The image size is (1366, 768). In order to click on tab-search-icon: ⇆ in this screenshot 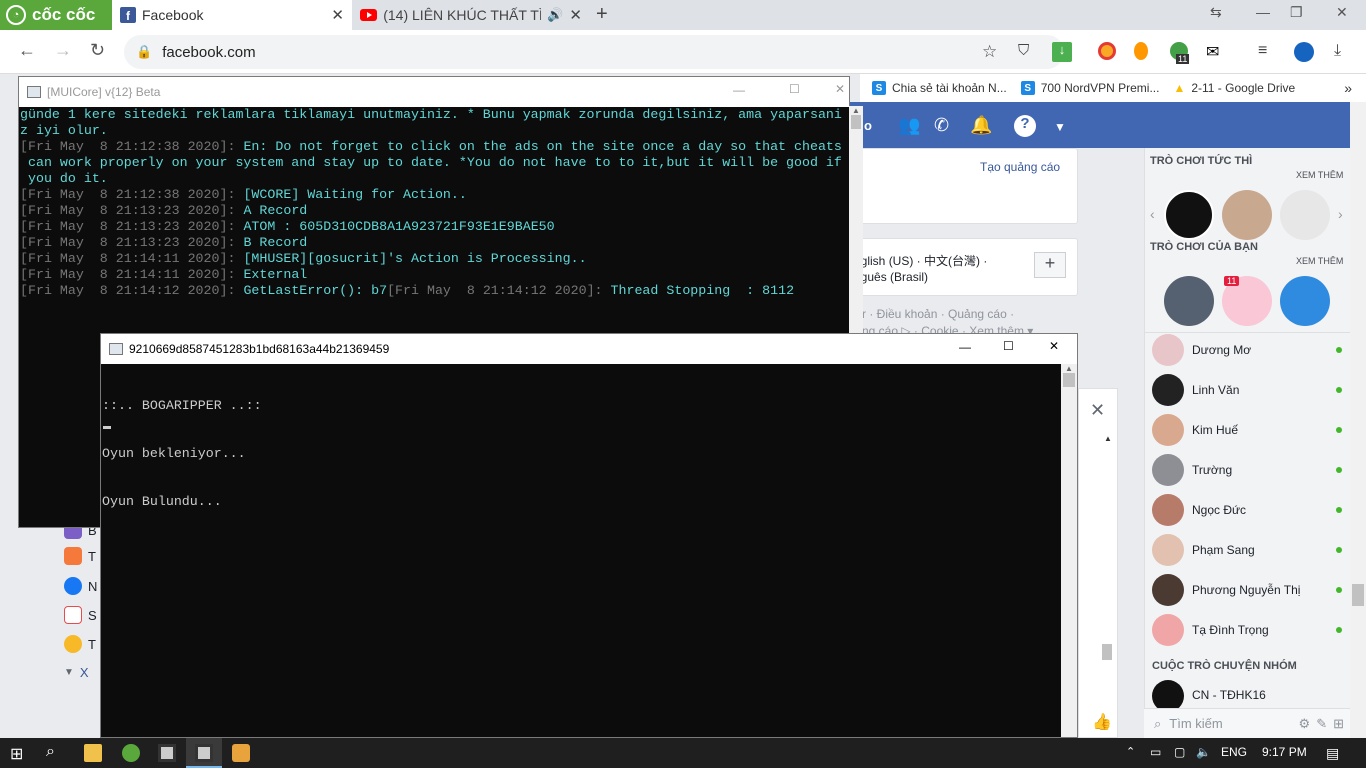, I will do `click(1216, 12)`.